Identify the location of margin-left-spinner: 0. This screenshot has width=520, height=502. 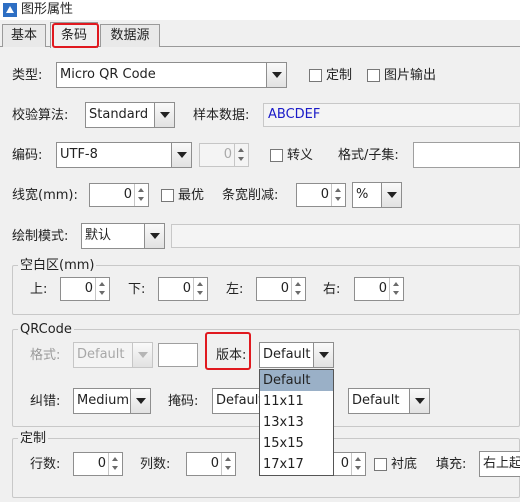
(281, 289).